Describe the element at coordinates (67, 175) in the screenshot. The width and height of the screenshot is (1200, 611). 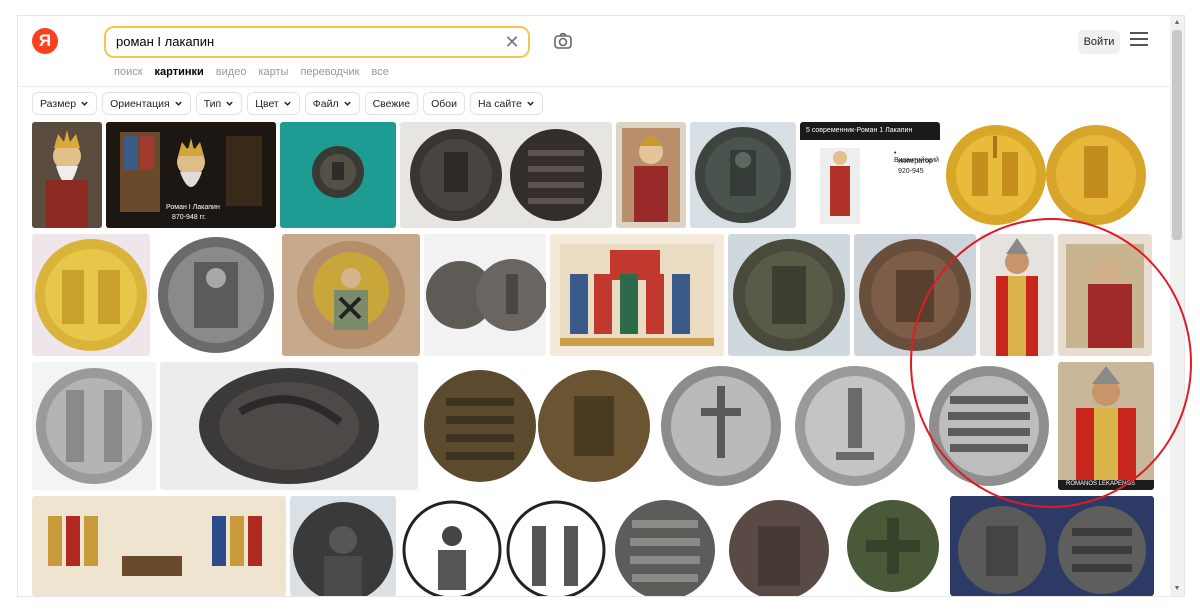
I see `result-image-emperor-painting` at that location.